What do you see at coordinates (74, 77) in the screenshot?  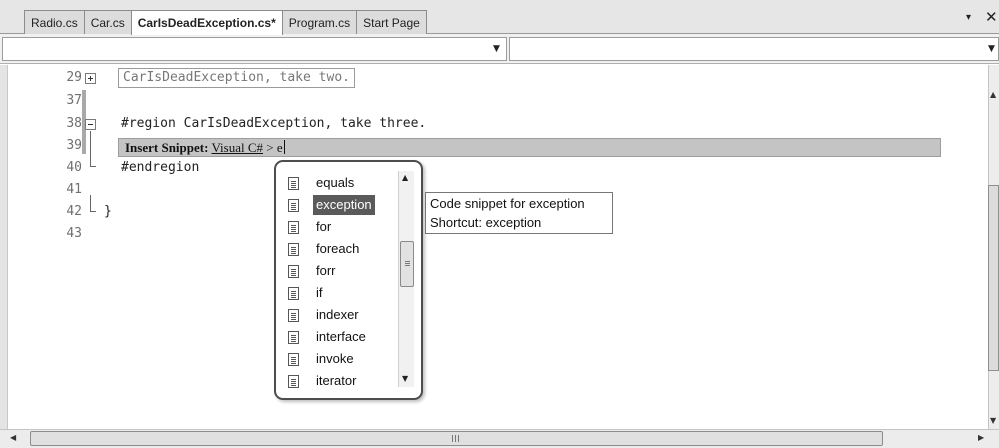 I see `line-number: 29` at bounding box center [74, 77].